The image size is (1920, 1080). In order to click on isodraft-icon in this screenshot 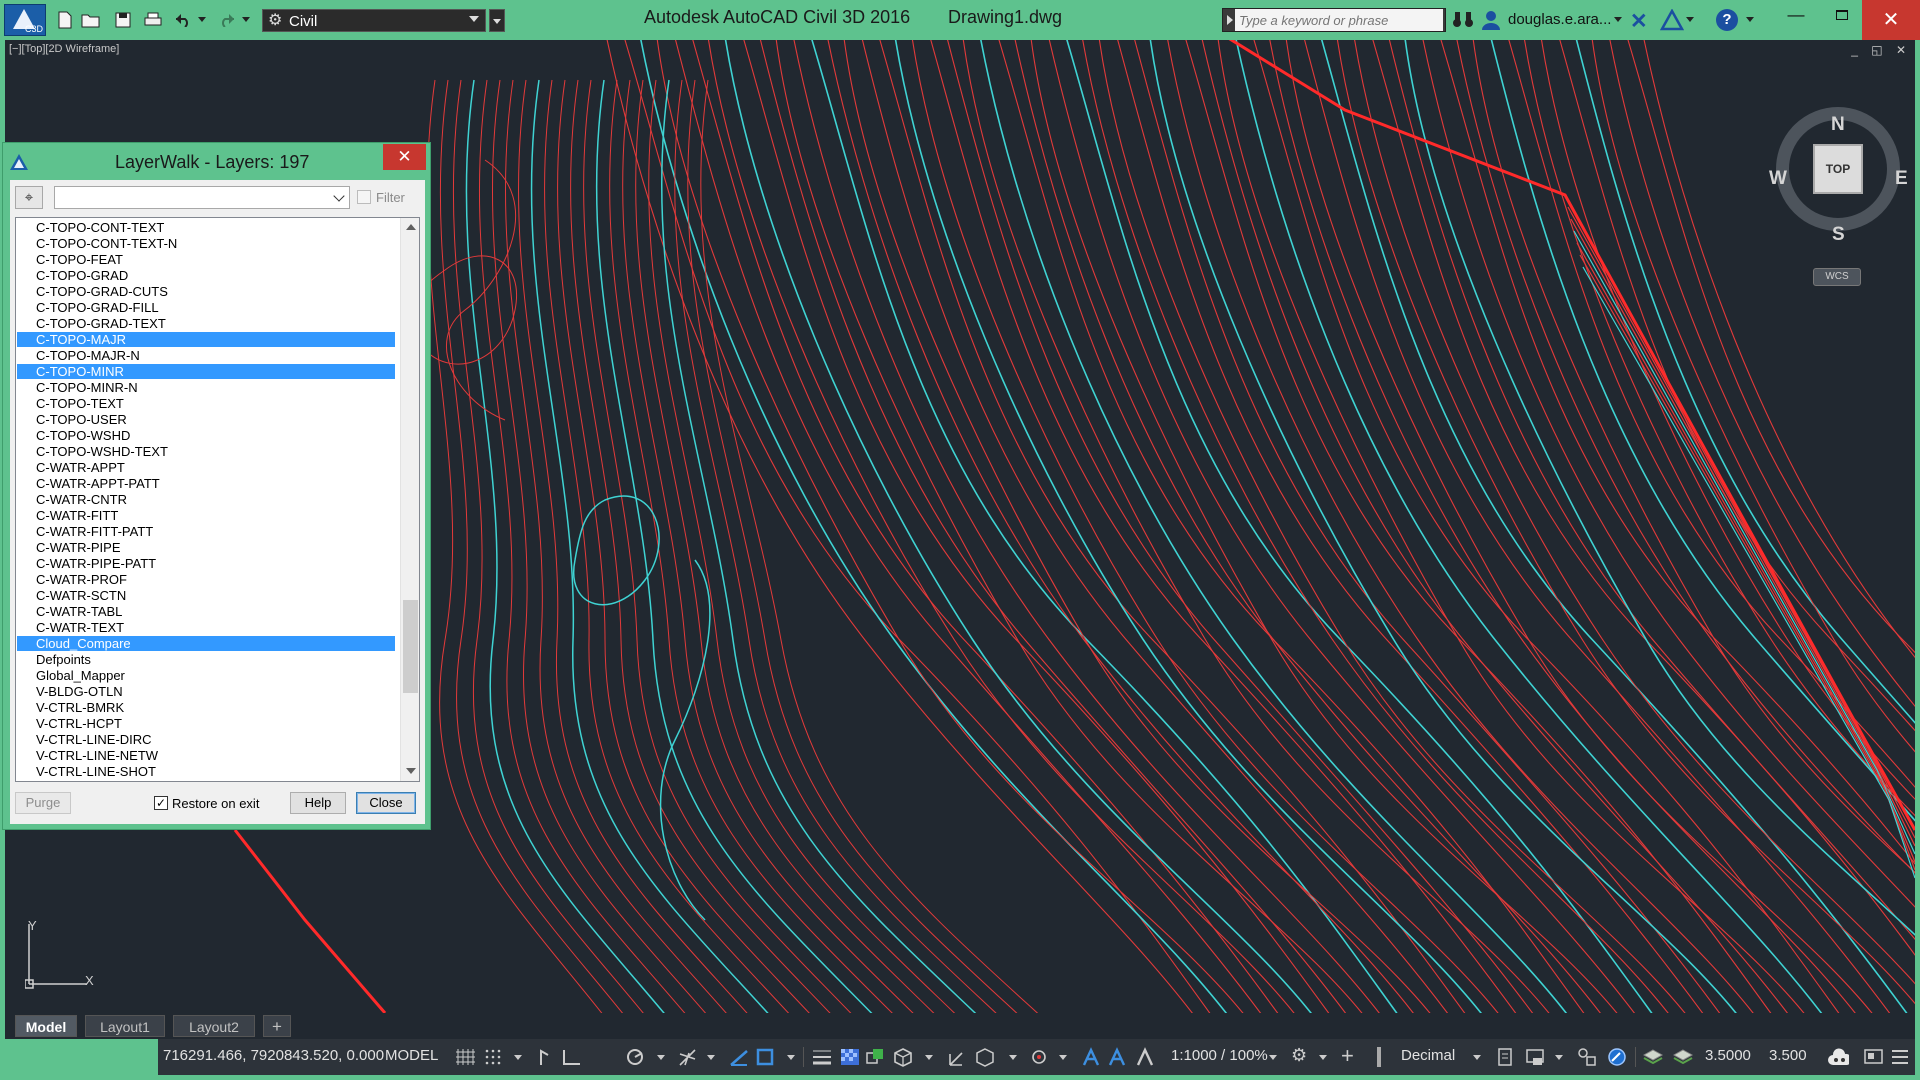, I will do `click(688, 1057)`.